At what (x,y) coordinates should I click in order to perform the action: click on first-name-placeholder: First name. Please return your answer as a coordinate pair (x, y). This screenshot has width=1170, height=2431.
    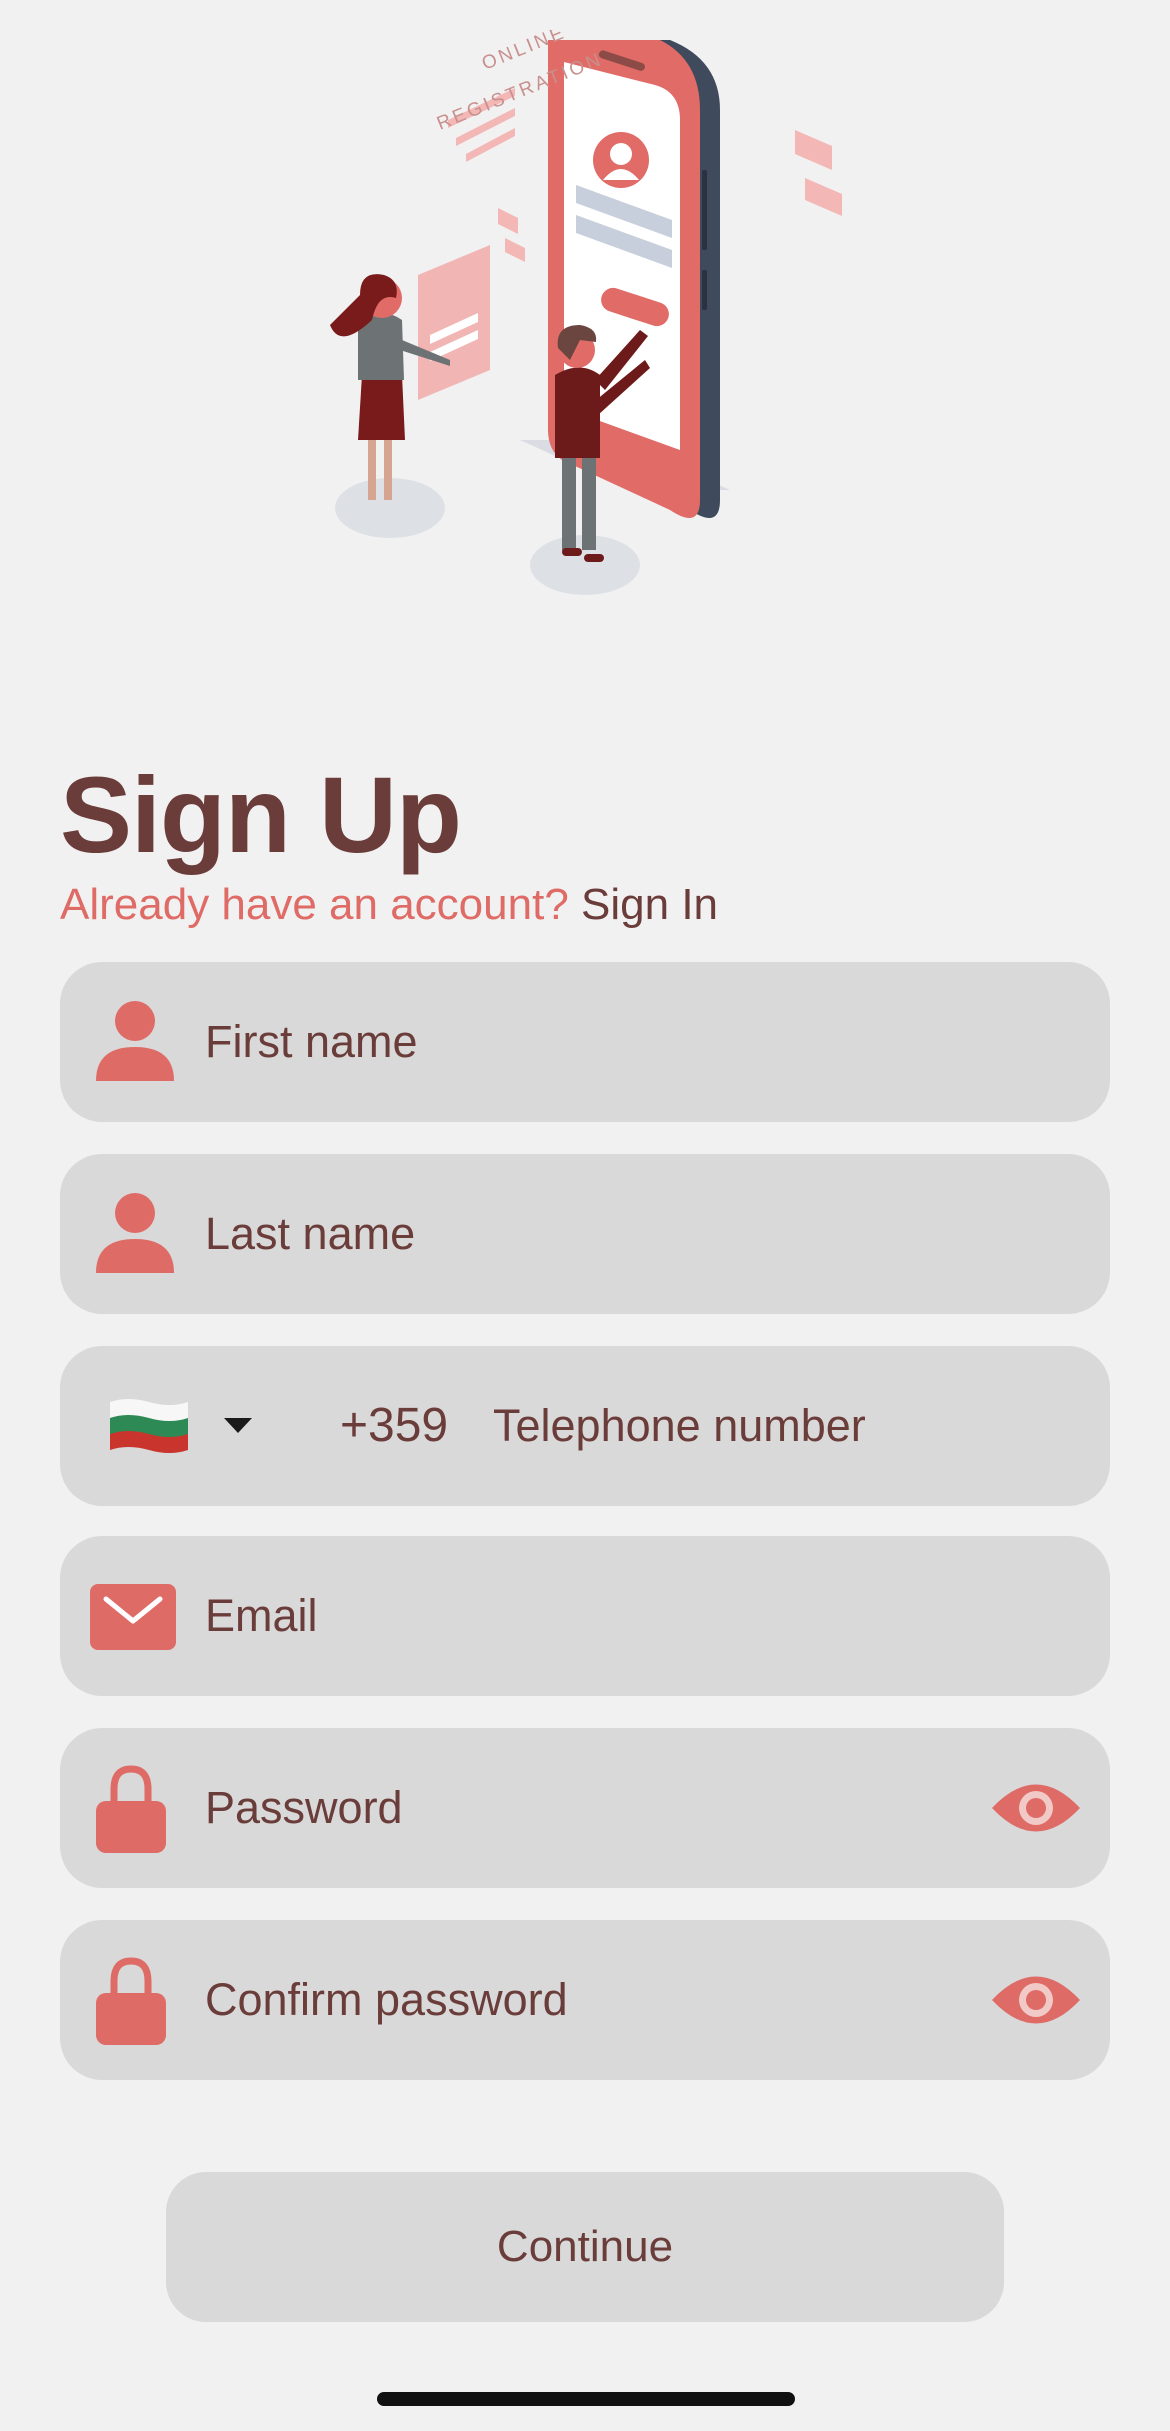
    Looking at the image, I should click on (311, 1041).